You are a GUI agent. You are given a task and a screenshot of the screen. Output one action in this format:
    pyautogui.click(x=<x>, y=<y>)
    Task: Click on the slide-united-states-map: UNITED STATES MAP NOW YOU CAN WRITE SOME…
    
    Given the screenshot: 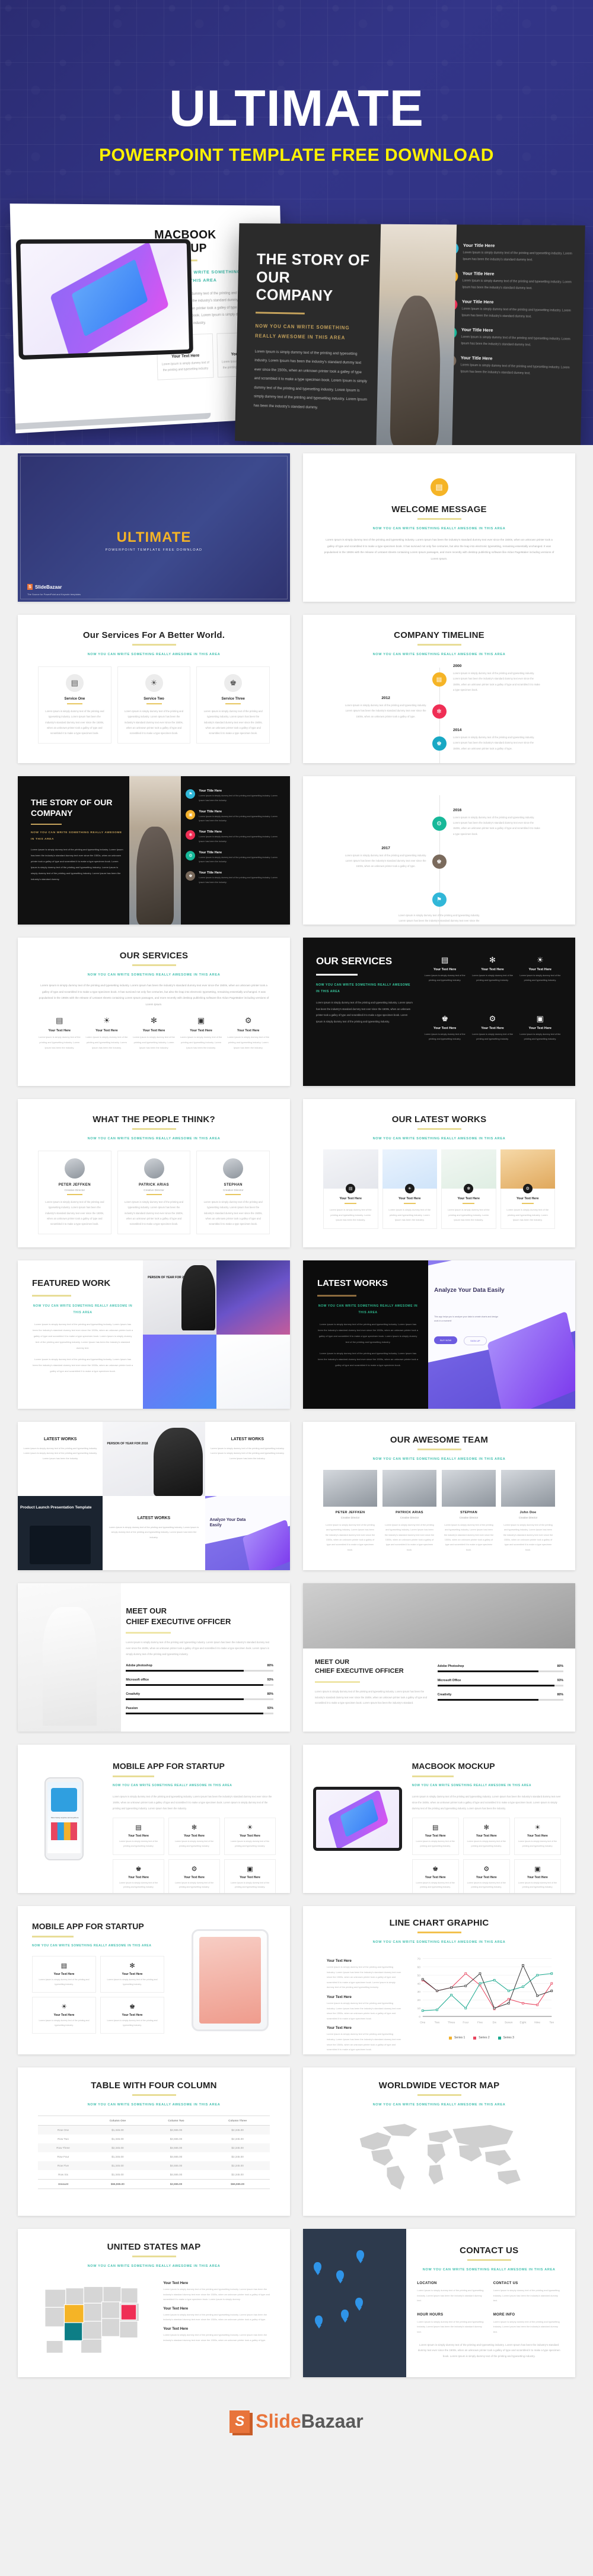 What is the action you would take?
    pyautogui.click(x=154, y=2303)
    